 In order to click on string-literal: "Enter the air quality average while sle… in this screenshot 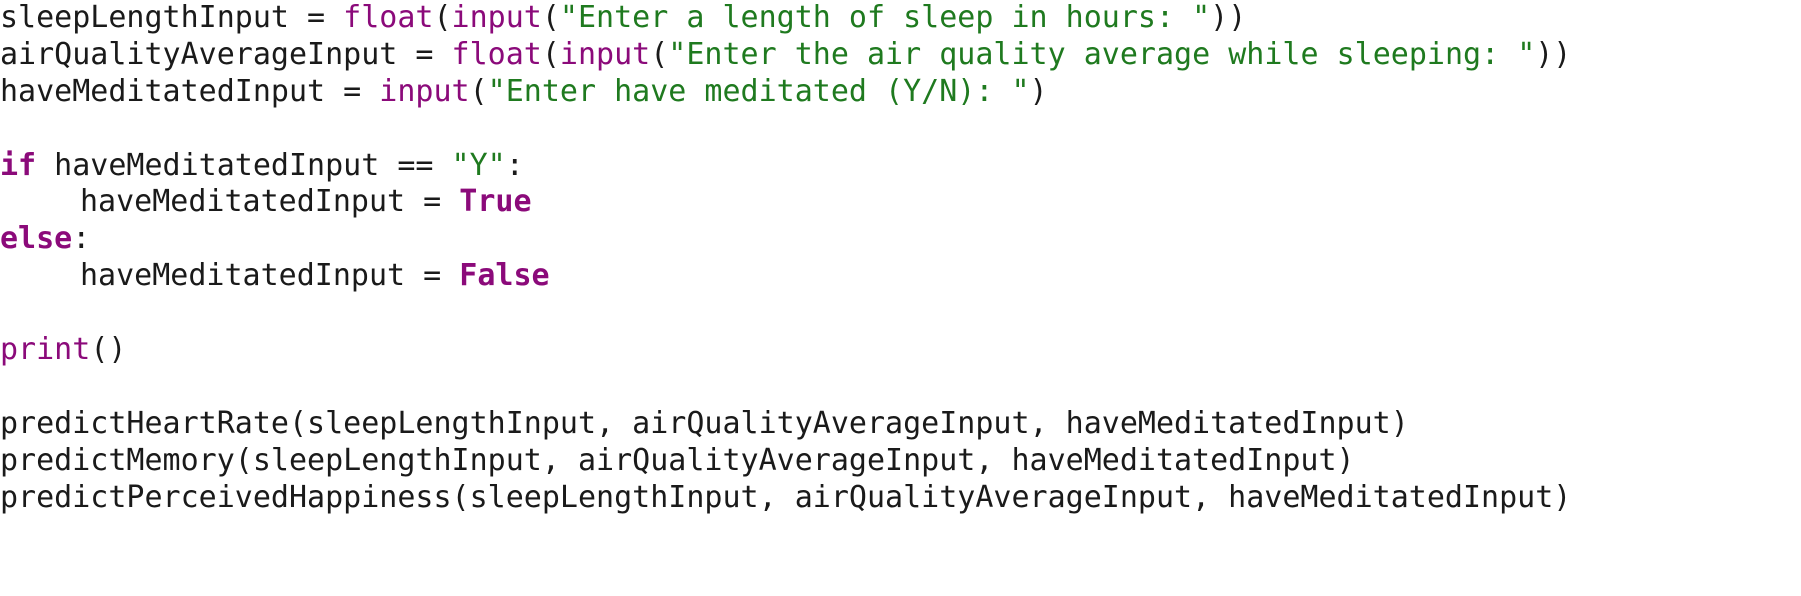, I will do `click(1102, 54)`.